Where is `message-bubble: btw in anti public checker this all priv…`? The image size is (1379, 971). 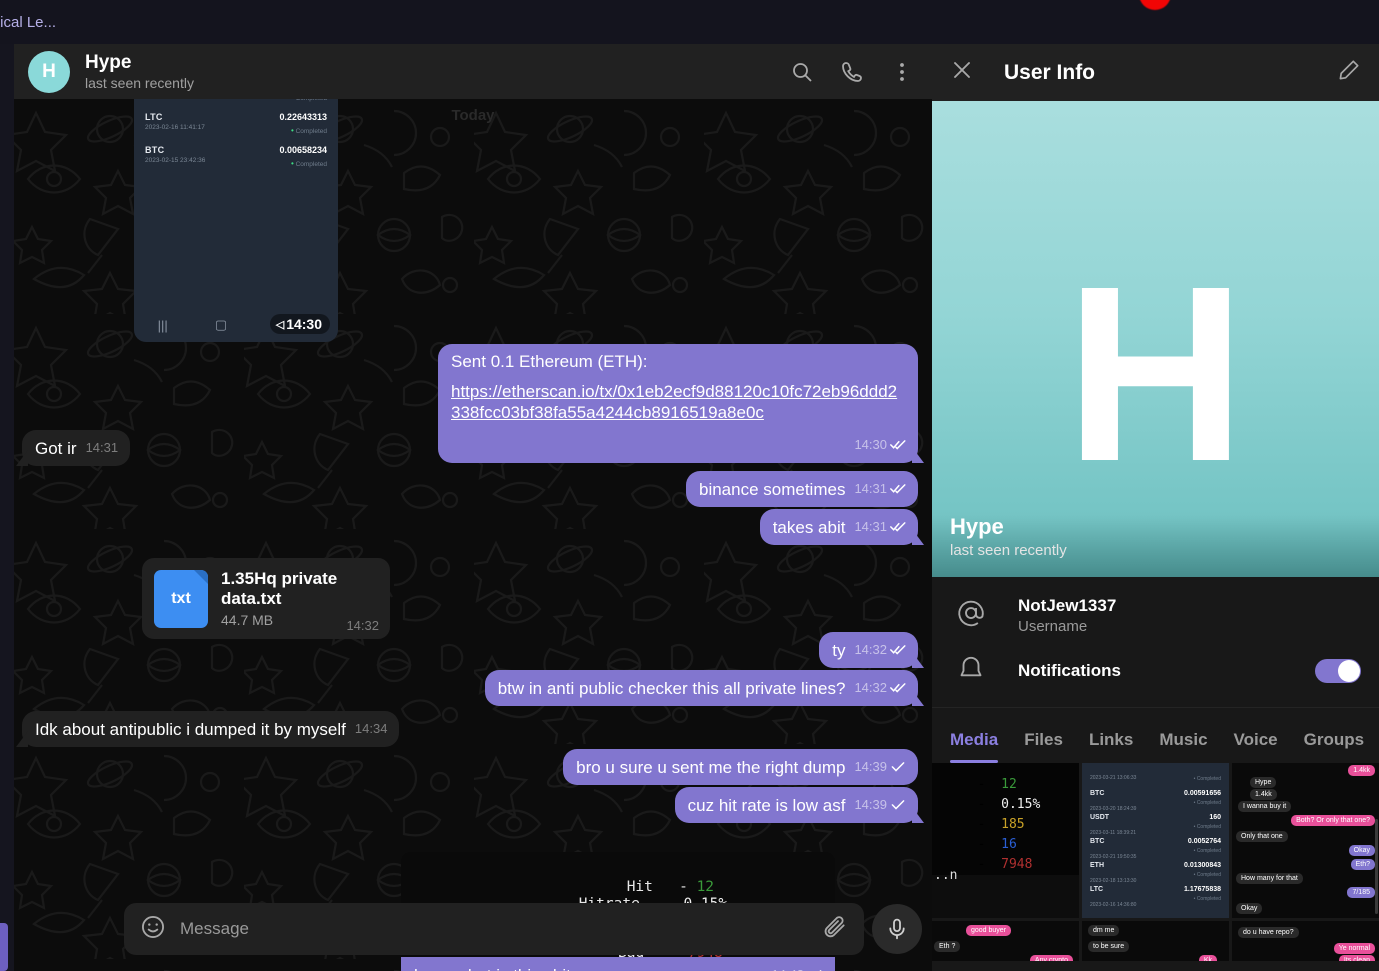
message-bubble: btw in anti public checker this all priv… is located at coordinates (701, 688).